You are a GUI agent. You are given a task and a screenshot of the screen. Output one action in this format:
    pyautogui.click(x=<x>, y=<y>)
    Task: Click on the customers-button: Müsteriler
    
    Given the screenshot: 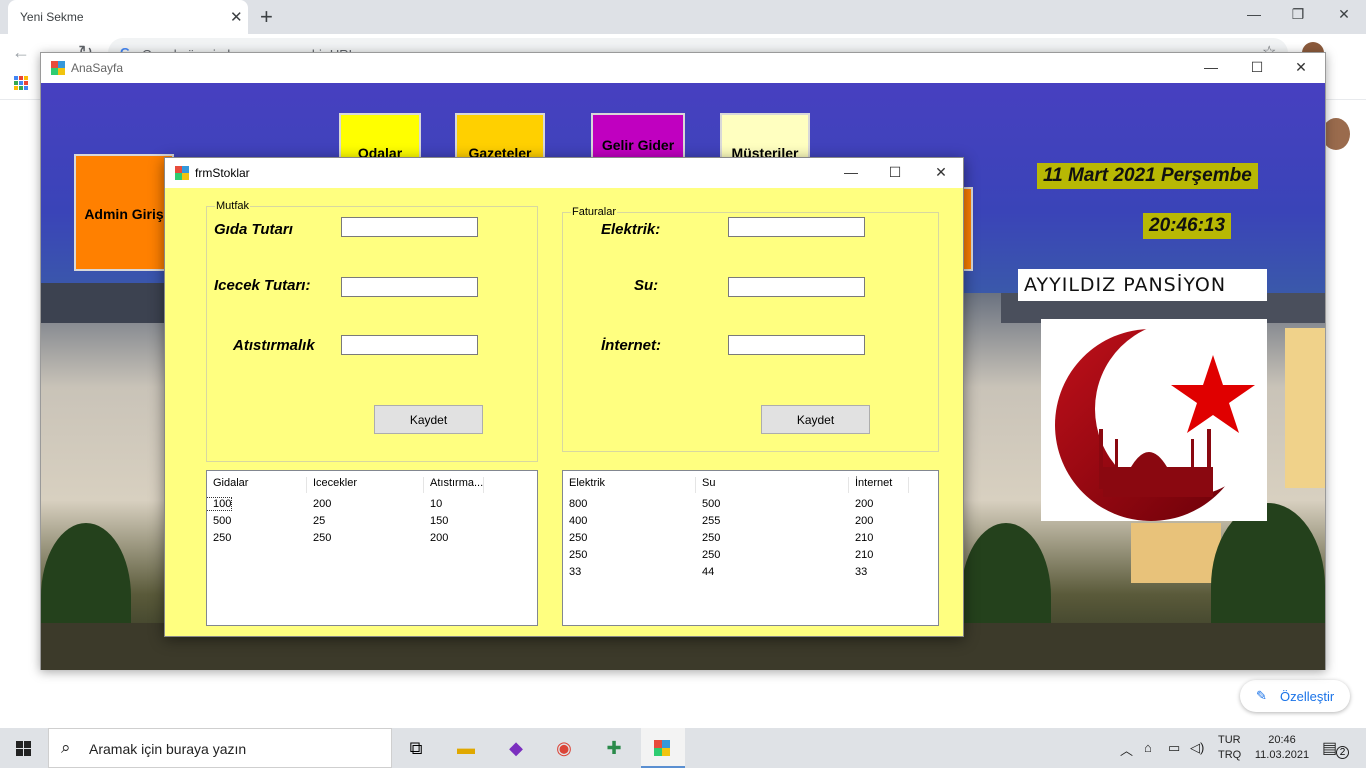 What is the action you would take?
    pyautogui.click(x=765, y=138)
    